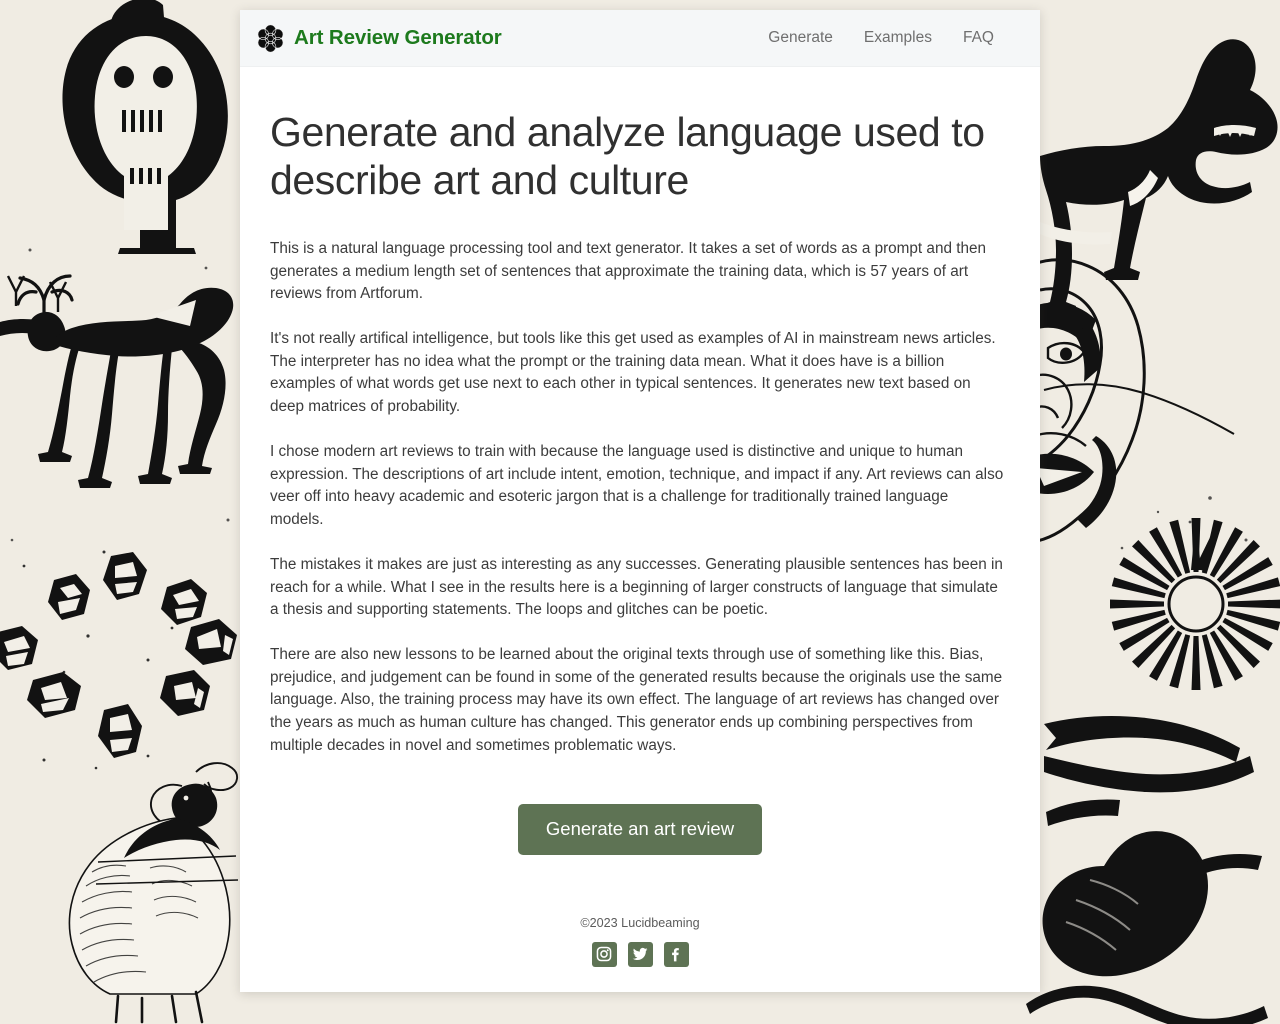  I want to click on art-arrow-forms, so click(1149, 771).